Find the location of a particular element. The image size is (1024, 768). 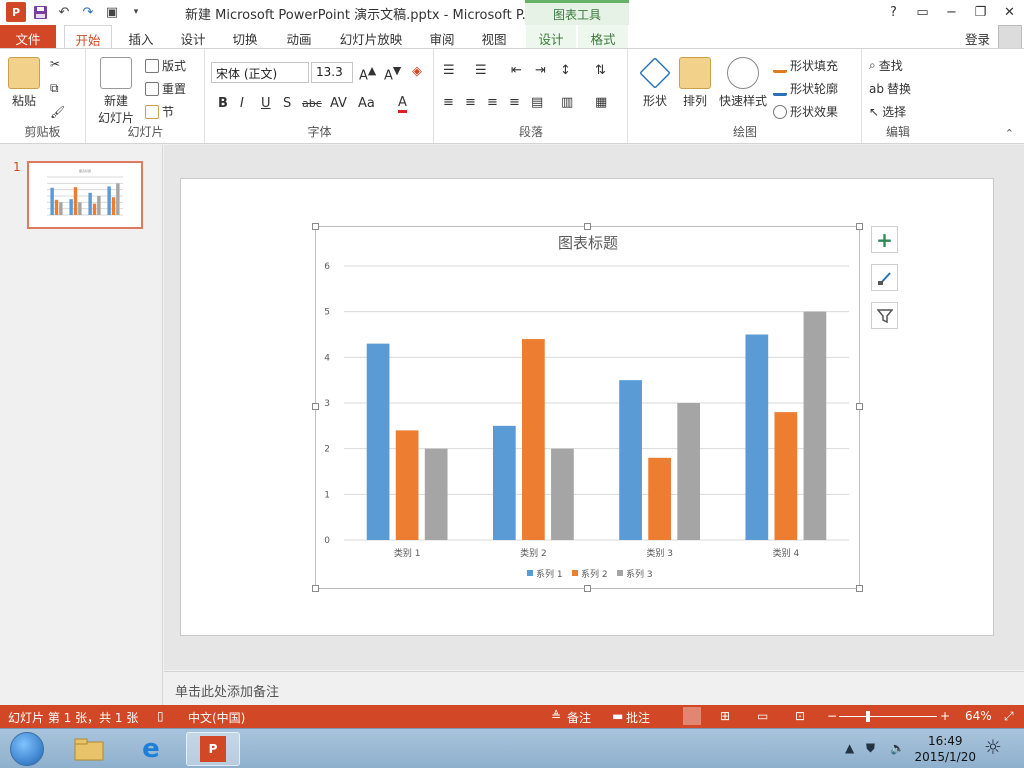

distributed-icon: ▤ is located at coordinates (537, 102).